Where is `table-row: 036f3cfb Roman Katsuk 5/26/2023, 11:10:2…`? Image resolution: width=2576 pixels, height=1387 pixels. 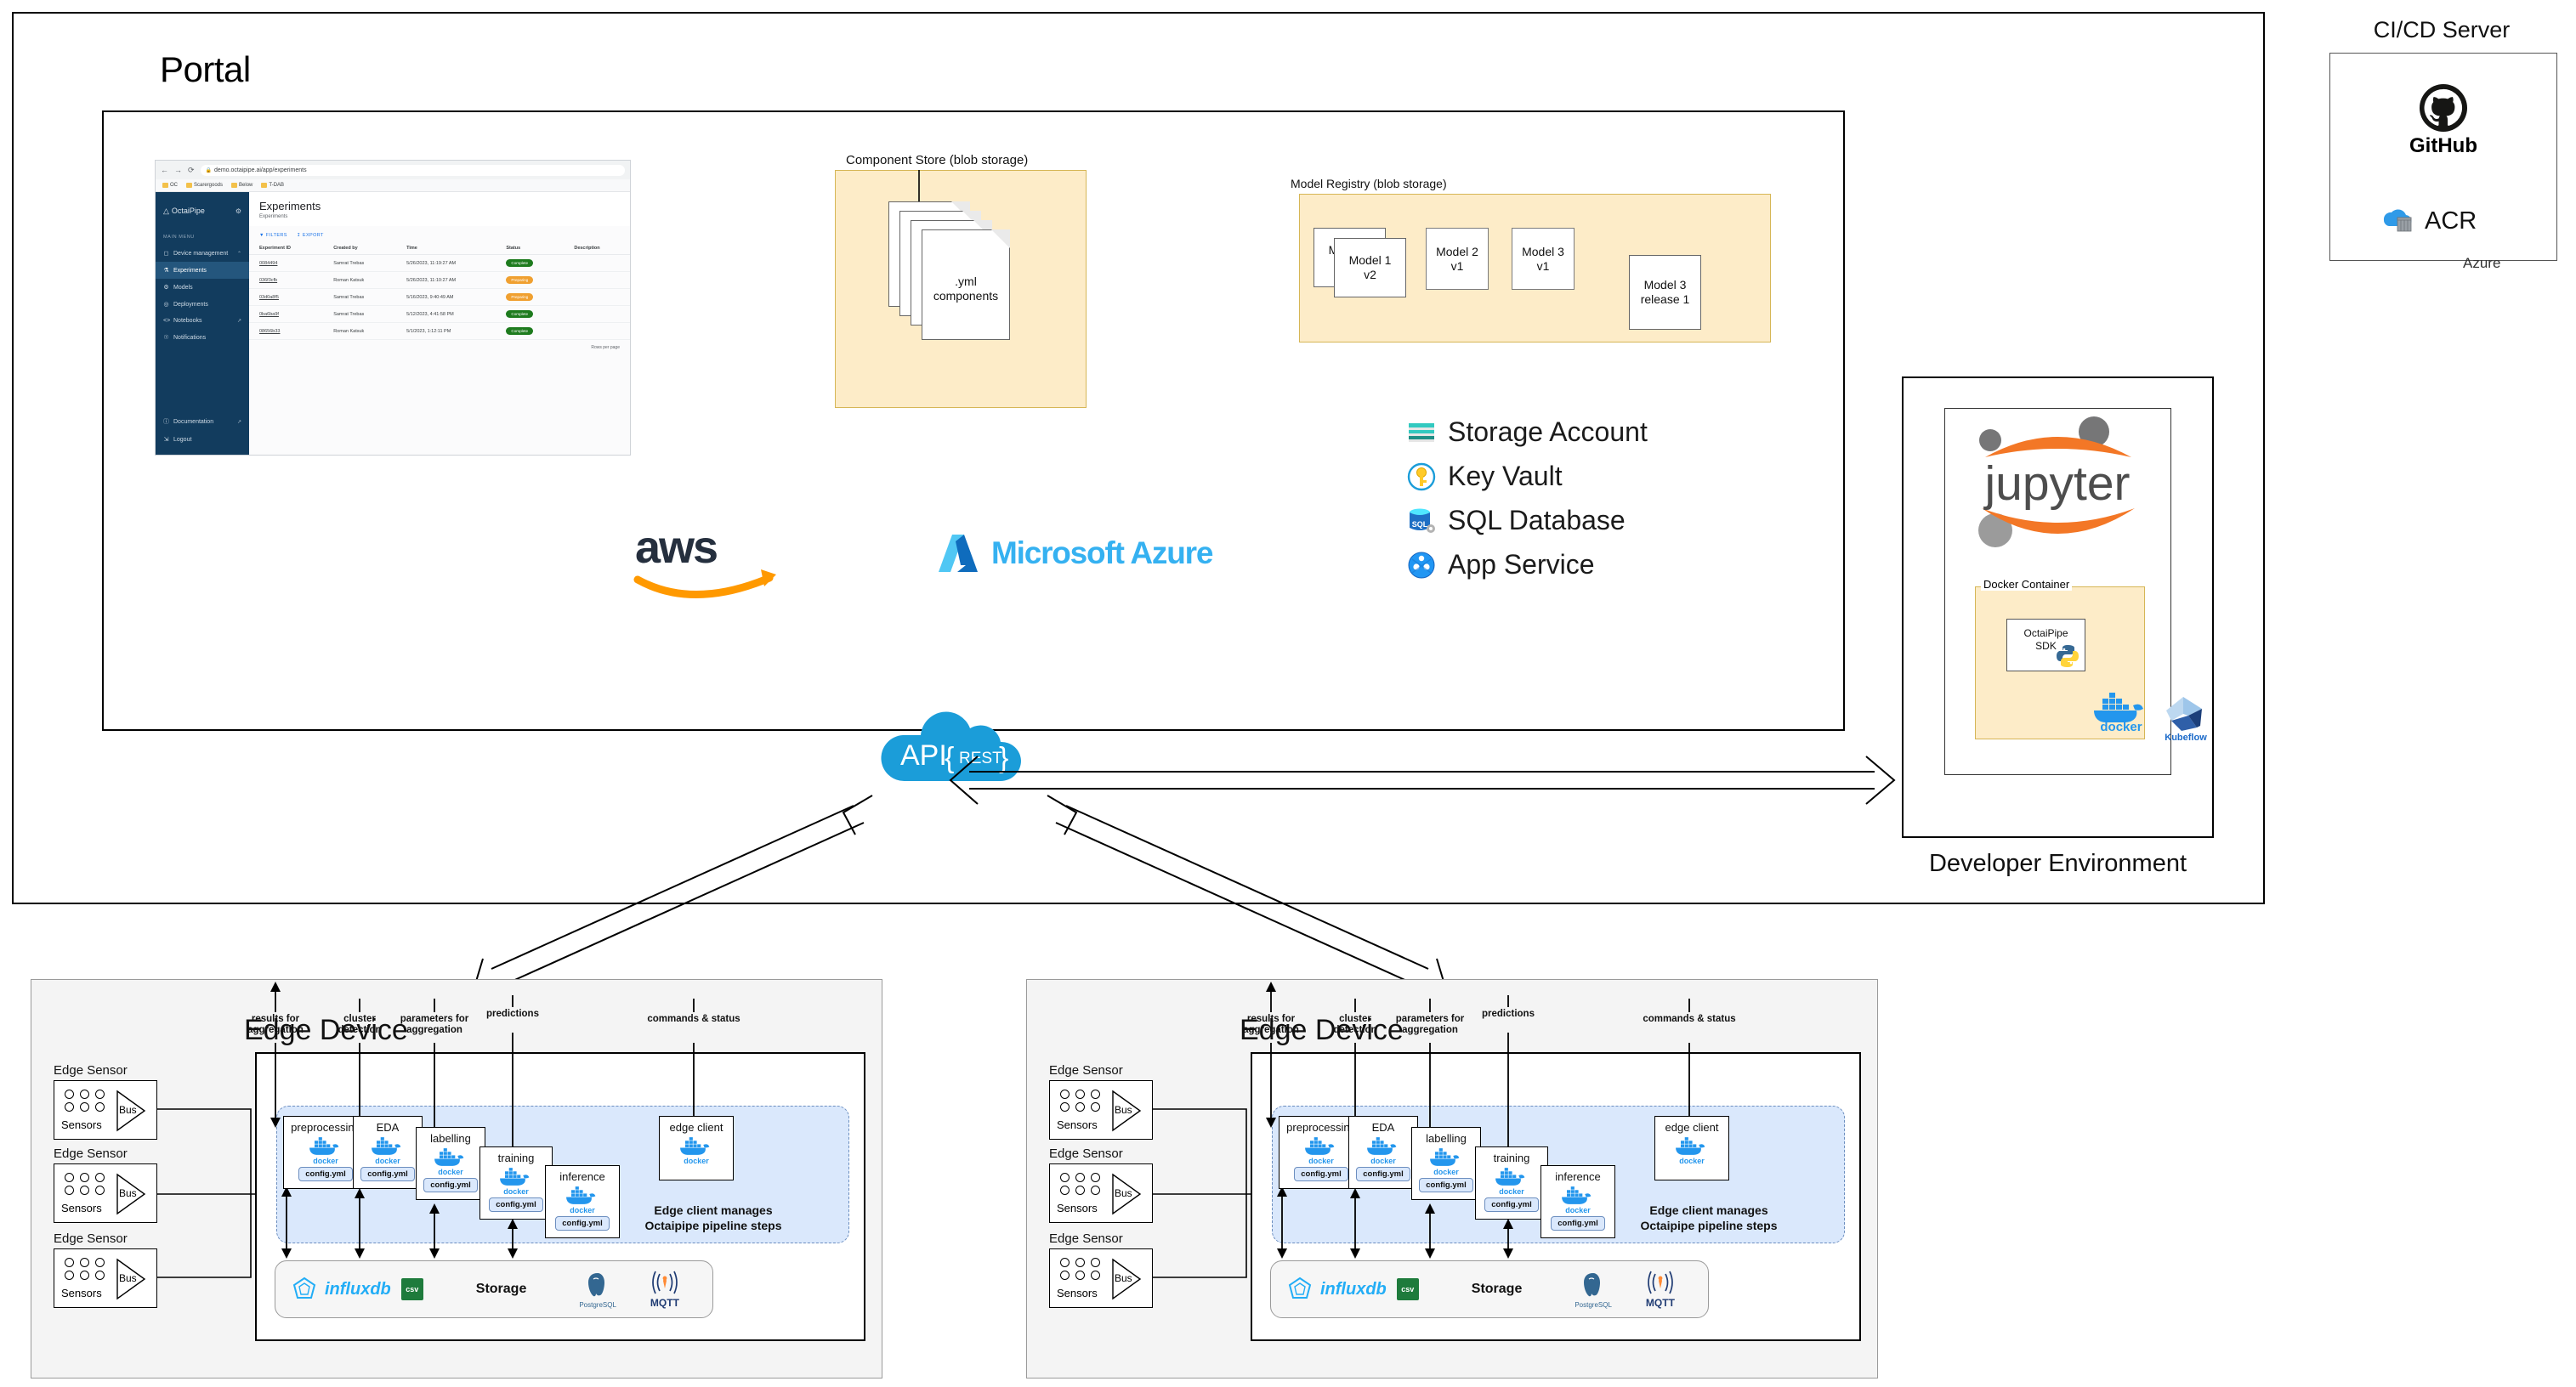 table-row: 036f3cfb Roman Katsuk 5/26/2023, 11:10:2… is located at coordinates (440, 280).